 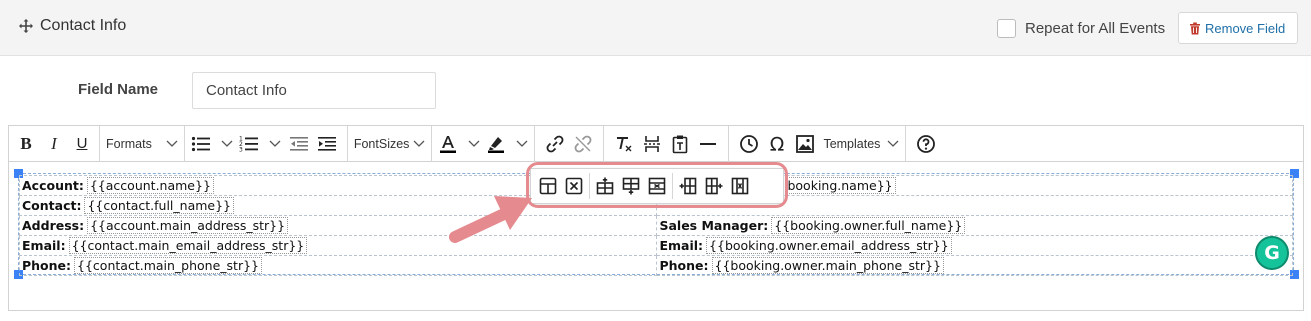 I want to click on insert-image-button, so click(x=805, y=144).